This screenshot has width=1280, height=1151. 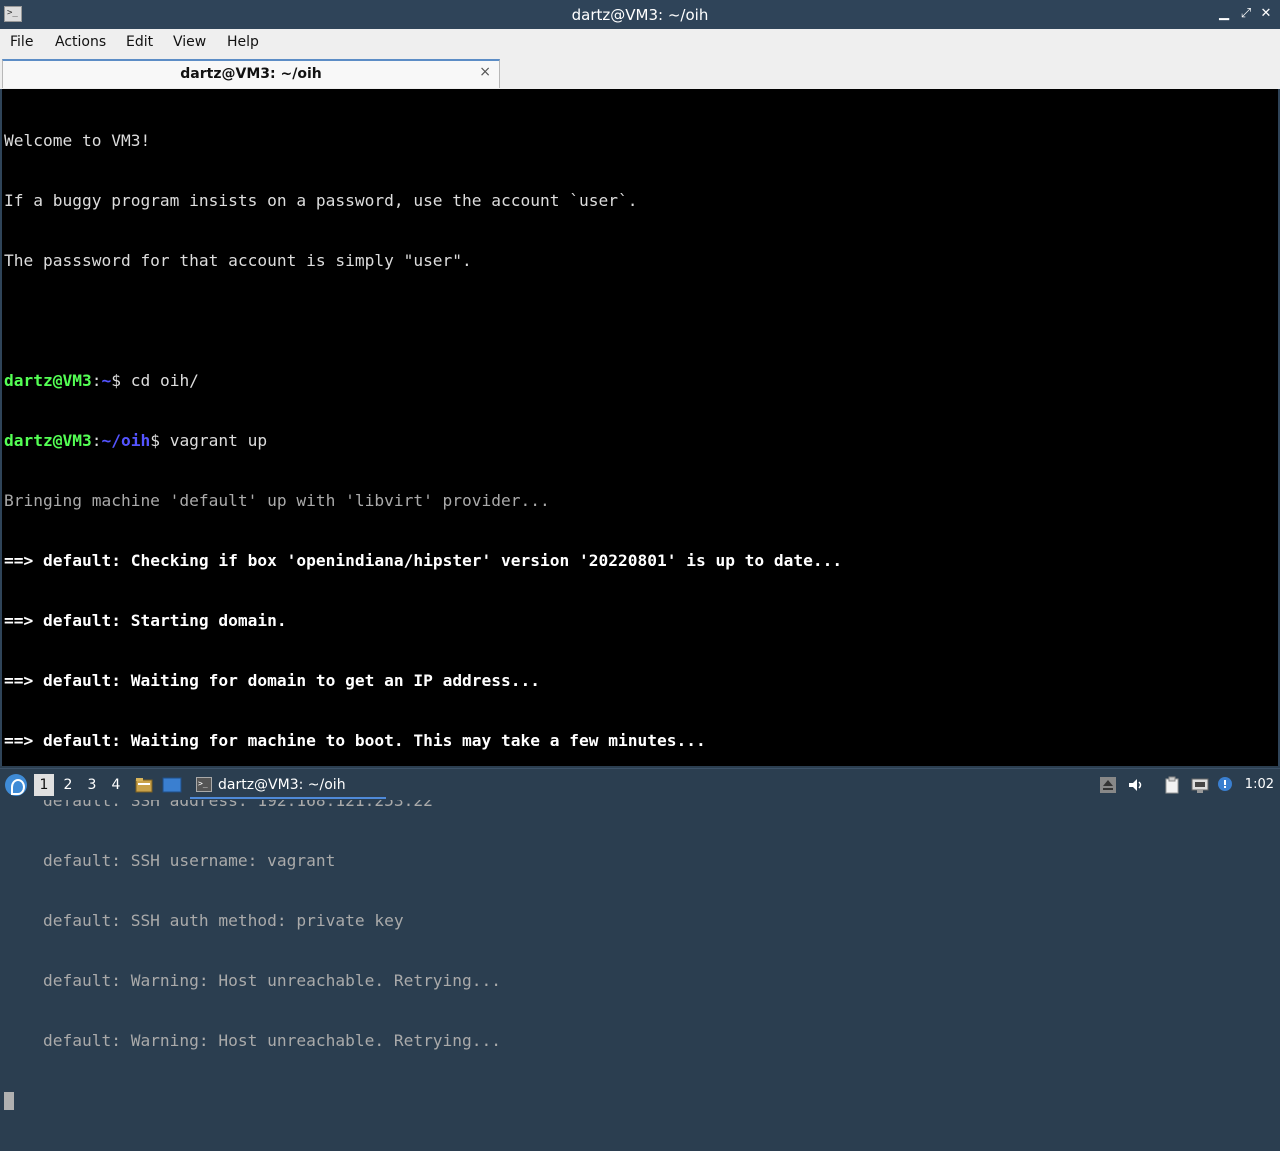 I want to click on prompt-command: $ vagrant up, so click(x=209, y=440).